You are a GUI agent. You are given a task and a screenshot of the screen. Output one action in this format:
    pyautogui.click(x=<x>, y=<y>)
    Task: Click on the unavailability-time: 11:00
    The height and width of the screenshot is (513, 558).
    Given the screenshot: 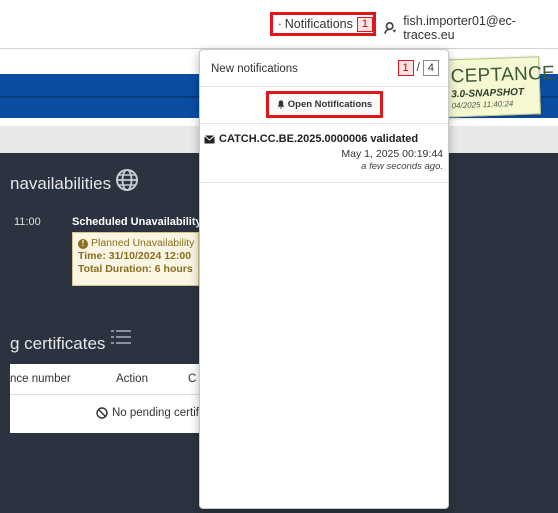 What is the action you would take?
    pyautogui.click(x=27, y=222)
    